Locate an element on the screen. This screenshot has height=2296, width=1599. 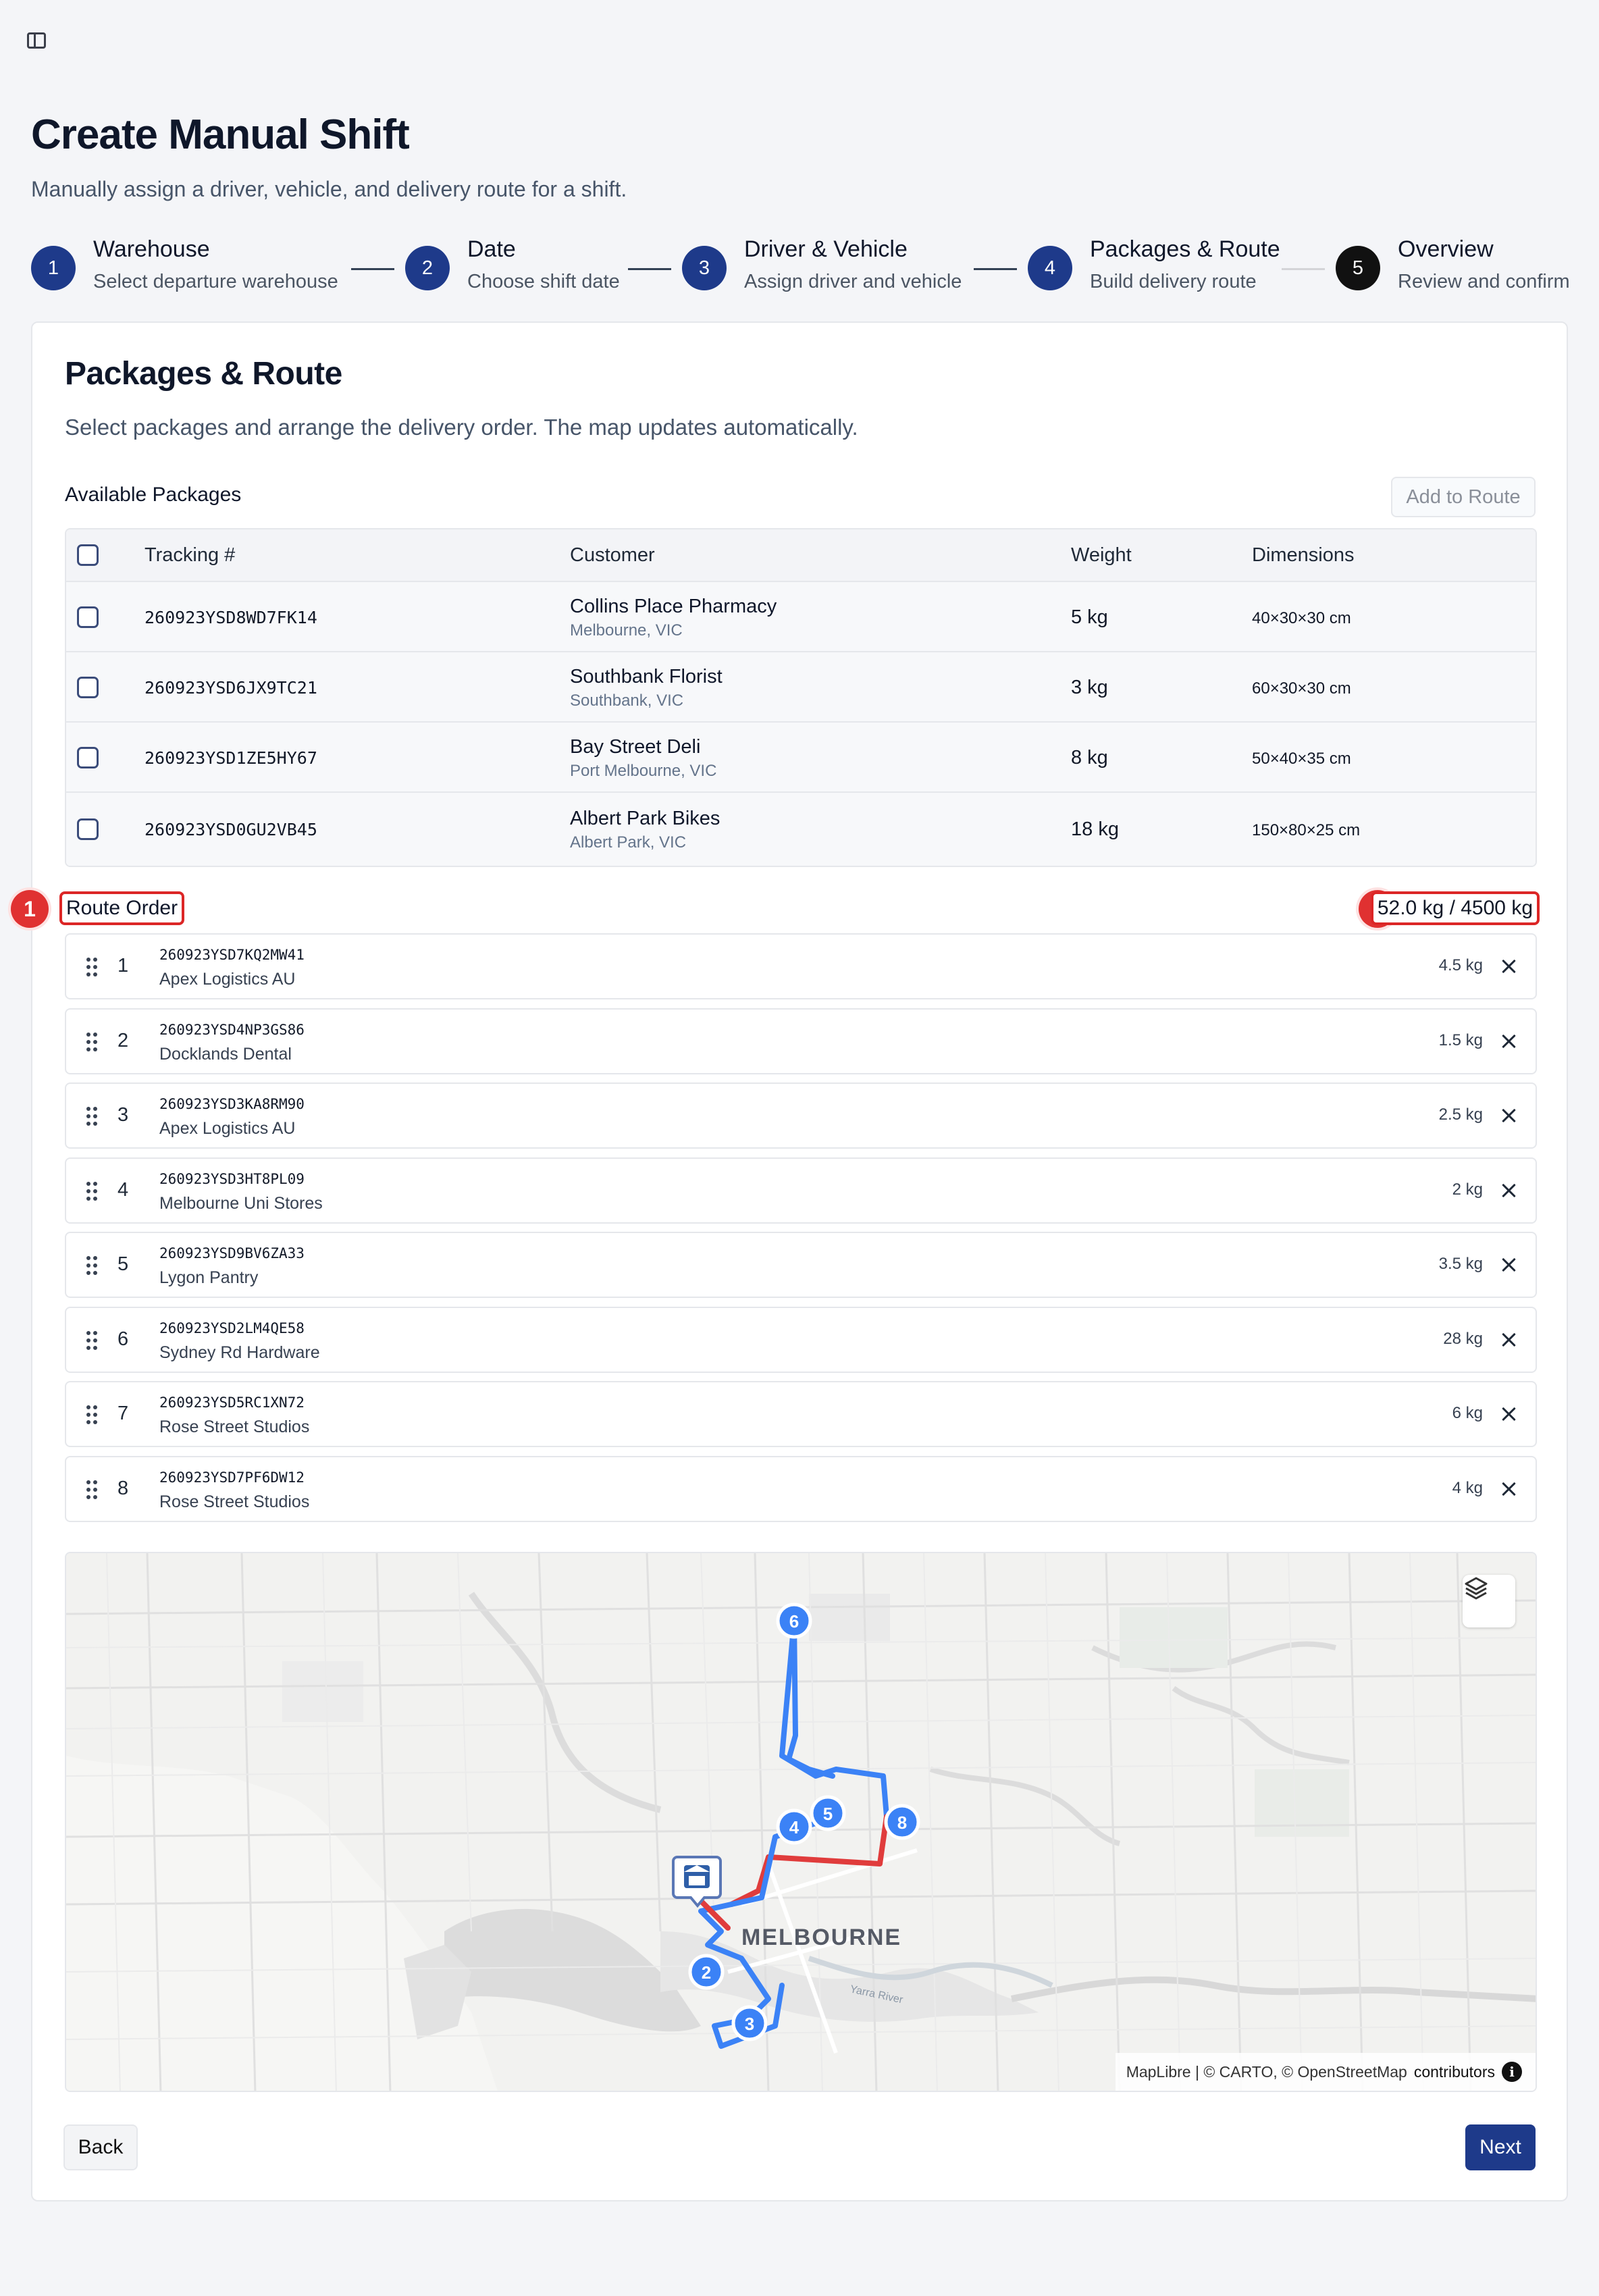
step-date: 2 Date Choose shift date is located at coordinates (512, 264).